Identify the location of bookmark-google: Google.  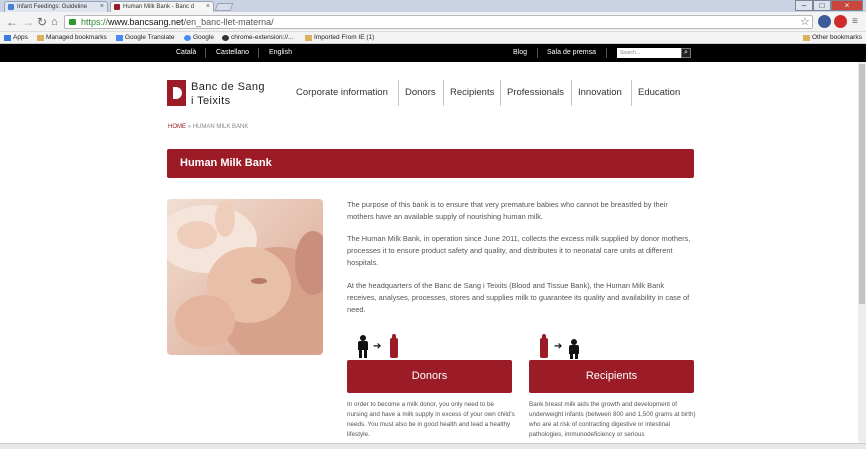
(199, 37).